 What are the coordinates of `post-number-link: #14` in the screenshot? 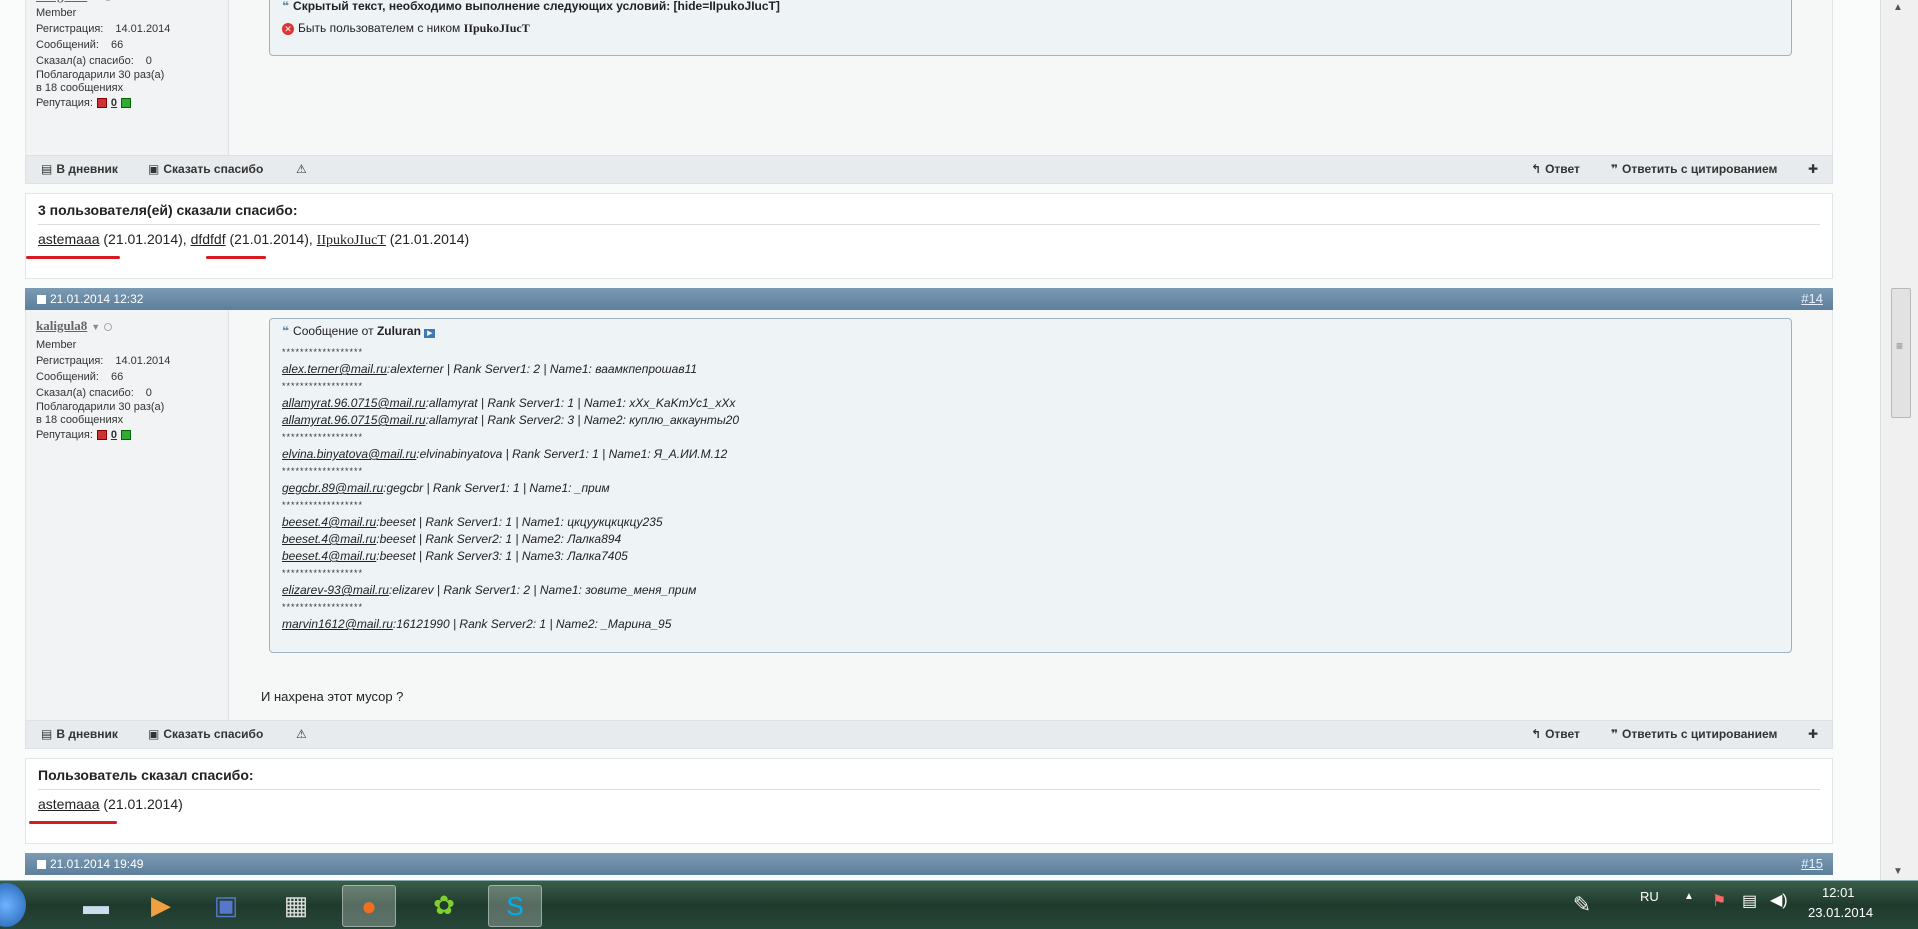 It's located at (1812, 298).